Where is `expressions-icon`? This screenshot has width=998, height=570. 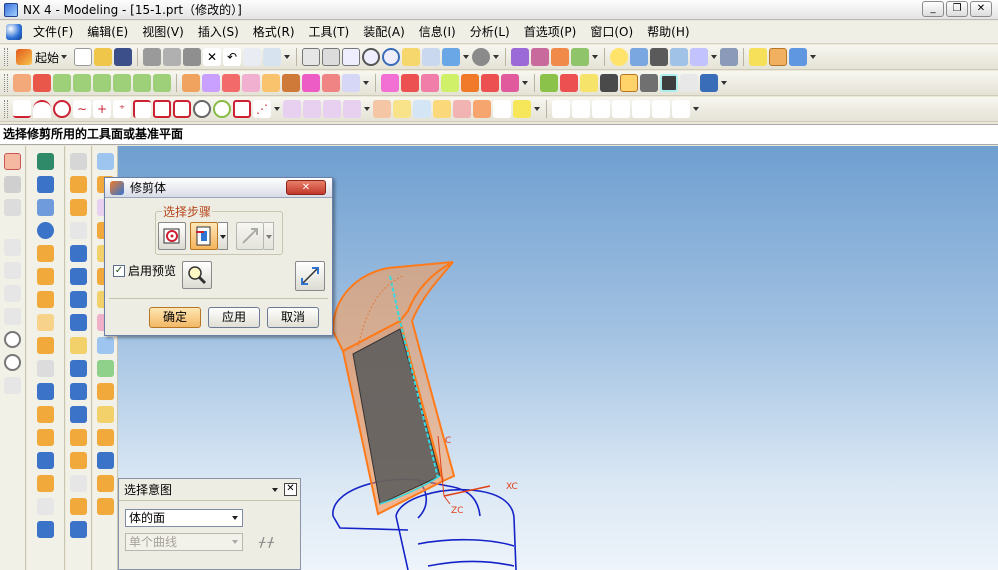
expressions-icon is located at coordinates (709, 83).